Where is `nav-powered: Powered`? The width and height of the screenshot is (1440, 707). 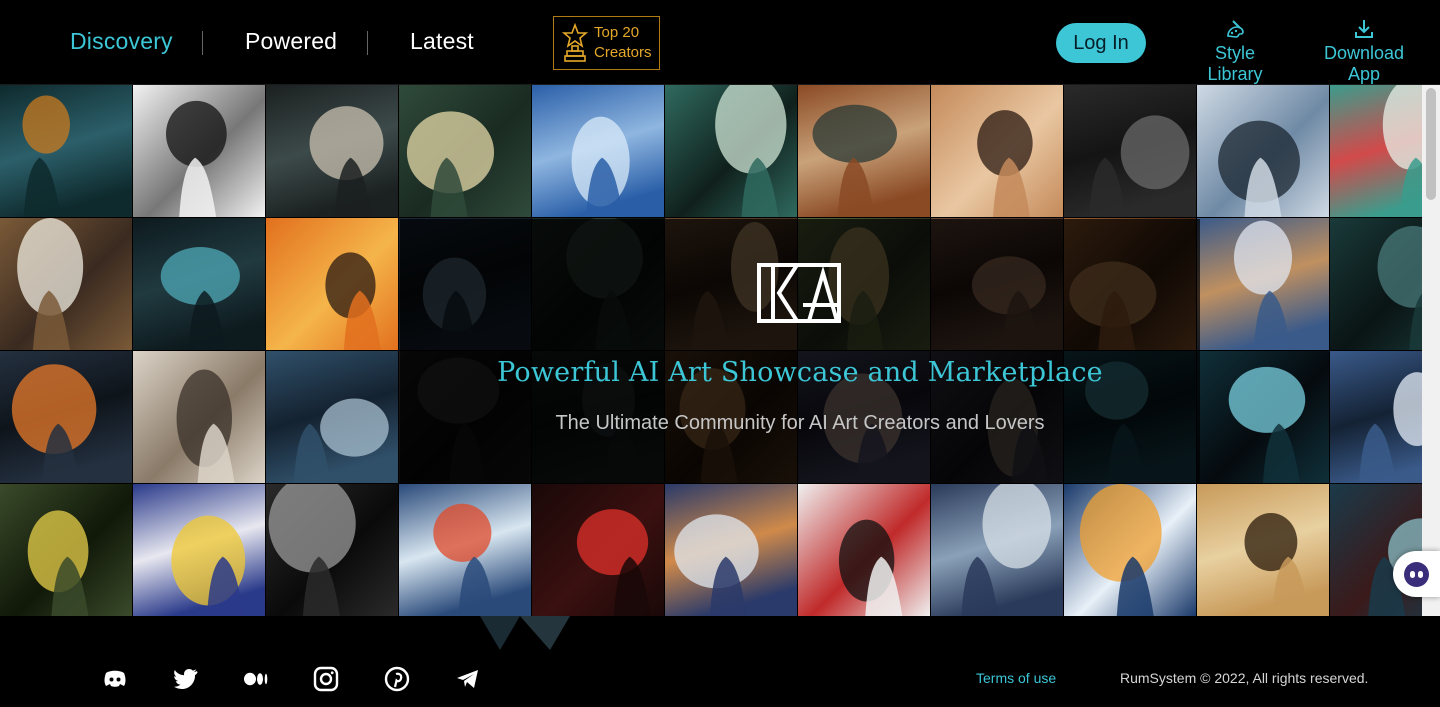 nav-powered: Powered is located at coordinates (291, 41).